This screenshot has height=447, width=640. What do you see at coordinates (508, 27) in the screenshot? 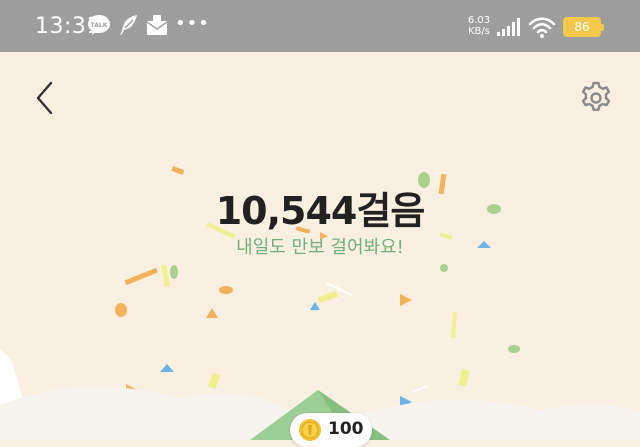
I see `signal-icon` at bounding box center [508, 27].